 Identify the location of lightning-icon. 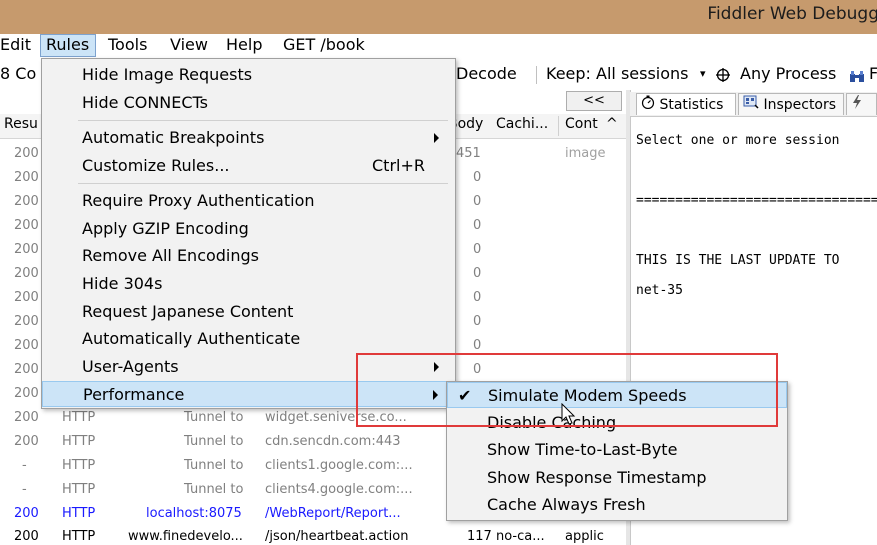
(857, 105).